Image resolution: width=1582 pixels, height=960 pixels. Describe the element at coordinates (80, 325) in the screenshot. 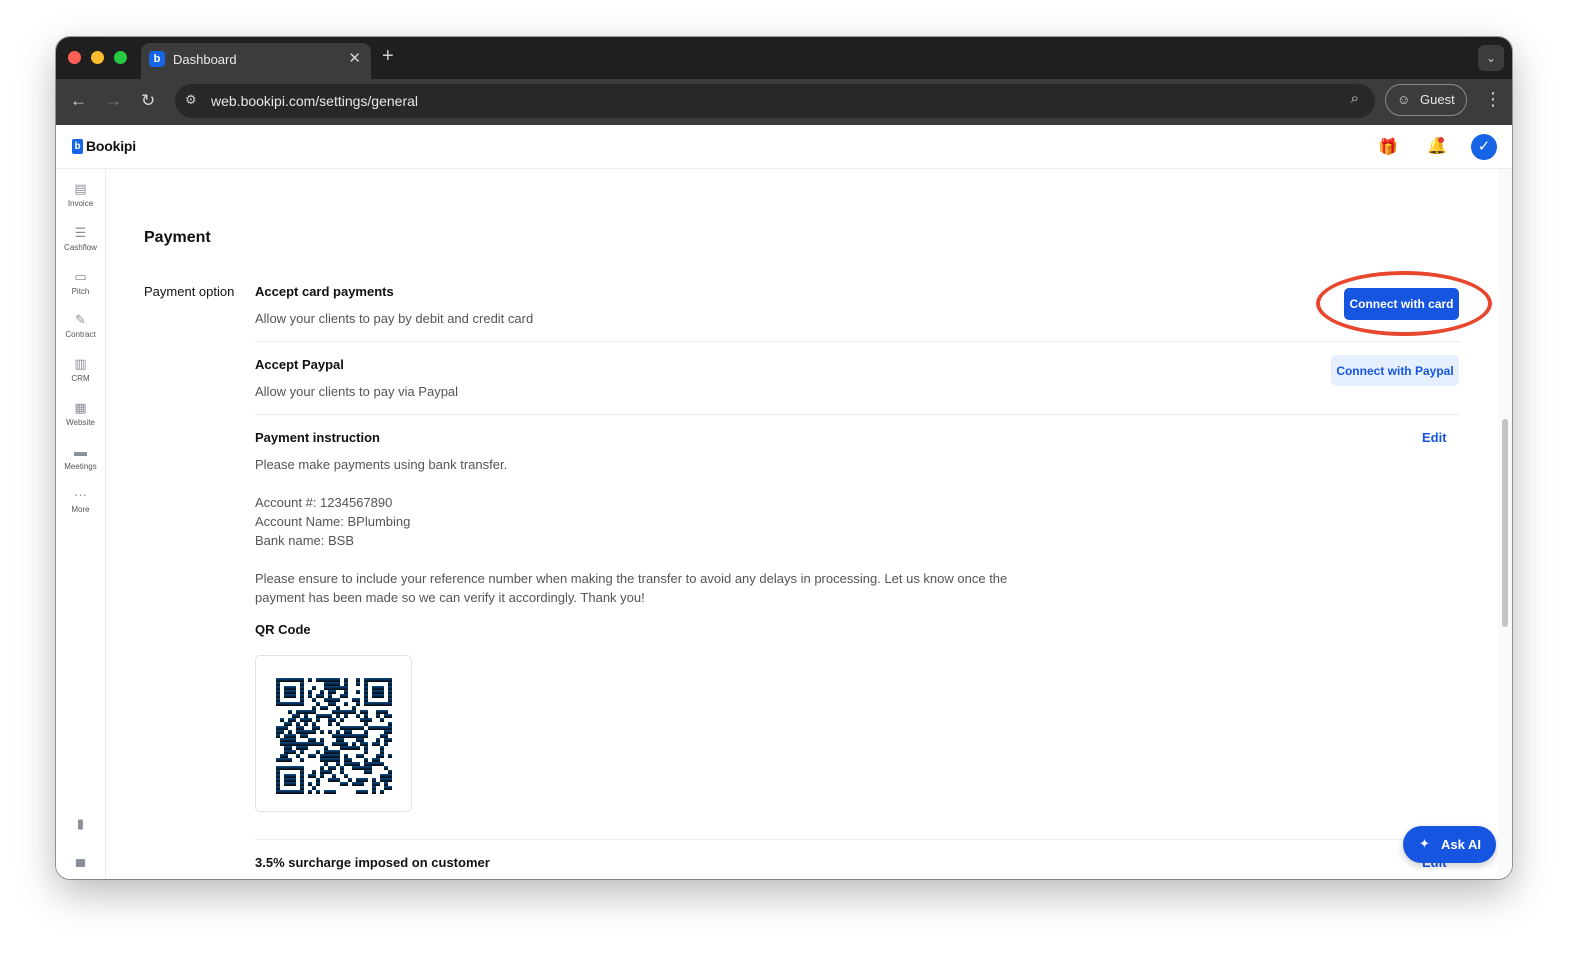

I see `sidebar-item-contract: ✎ Contract` at that location.